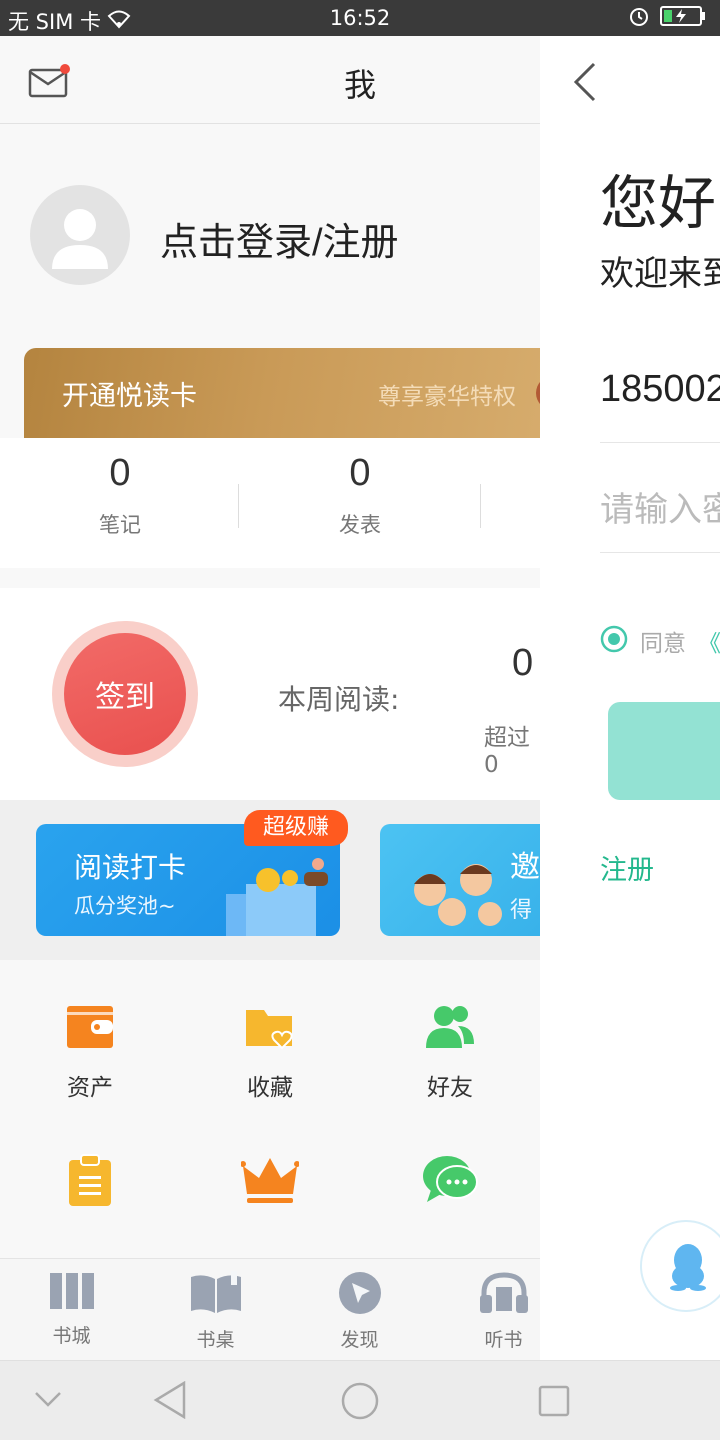 The image size is (720, 1440). I want to click on status-bar: 无 SIM 卡 16:52, so click(360, 18).